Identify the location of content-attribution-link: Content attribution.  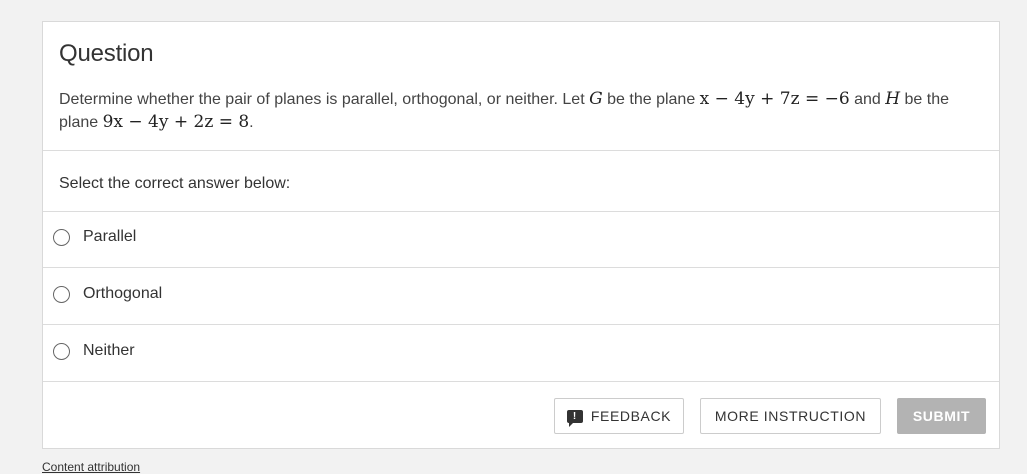
(91, 467).